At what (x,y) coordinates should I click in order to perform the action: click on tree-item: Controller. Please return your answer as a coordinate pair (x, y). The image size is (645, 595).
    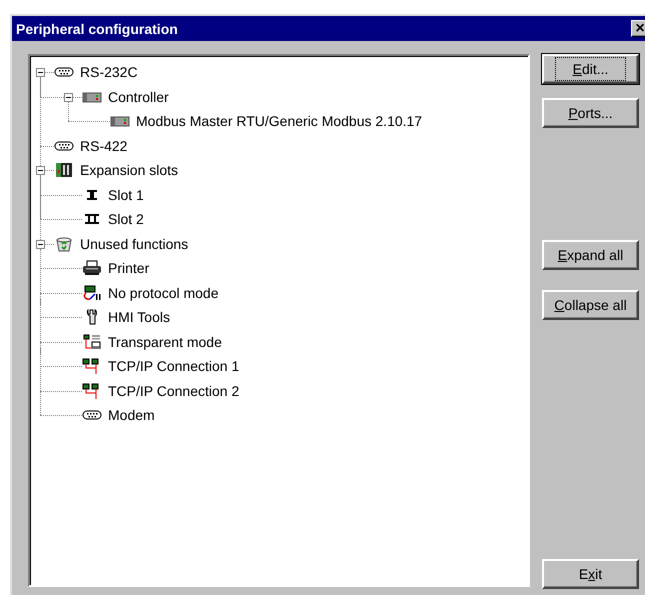
    Looking at the image, I should click on (138, 96).